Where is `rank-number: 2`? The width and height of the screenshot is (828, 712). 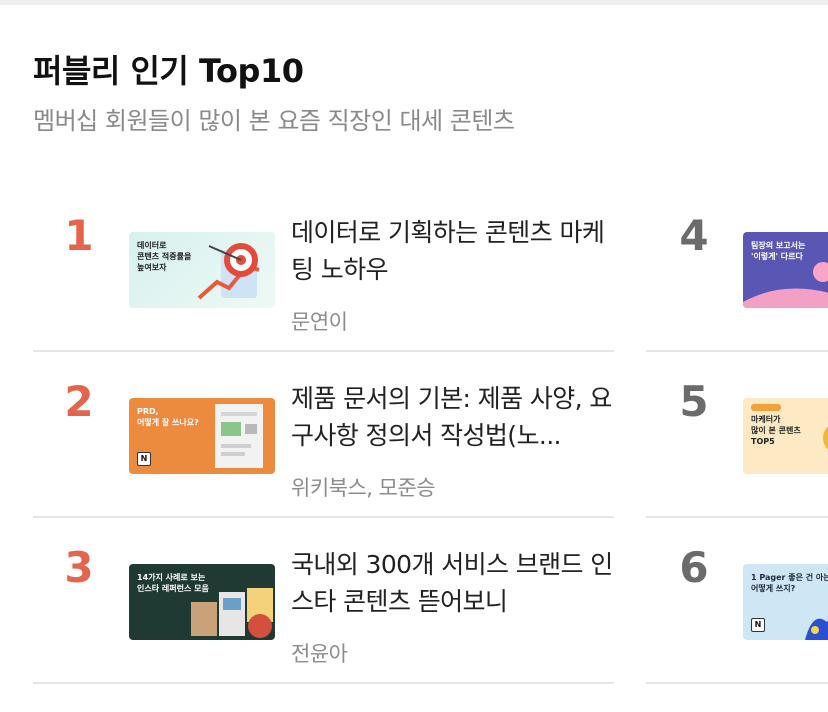
rank-number: 2 is located at coordinates (79, 401).